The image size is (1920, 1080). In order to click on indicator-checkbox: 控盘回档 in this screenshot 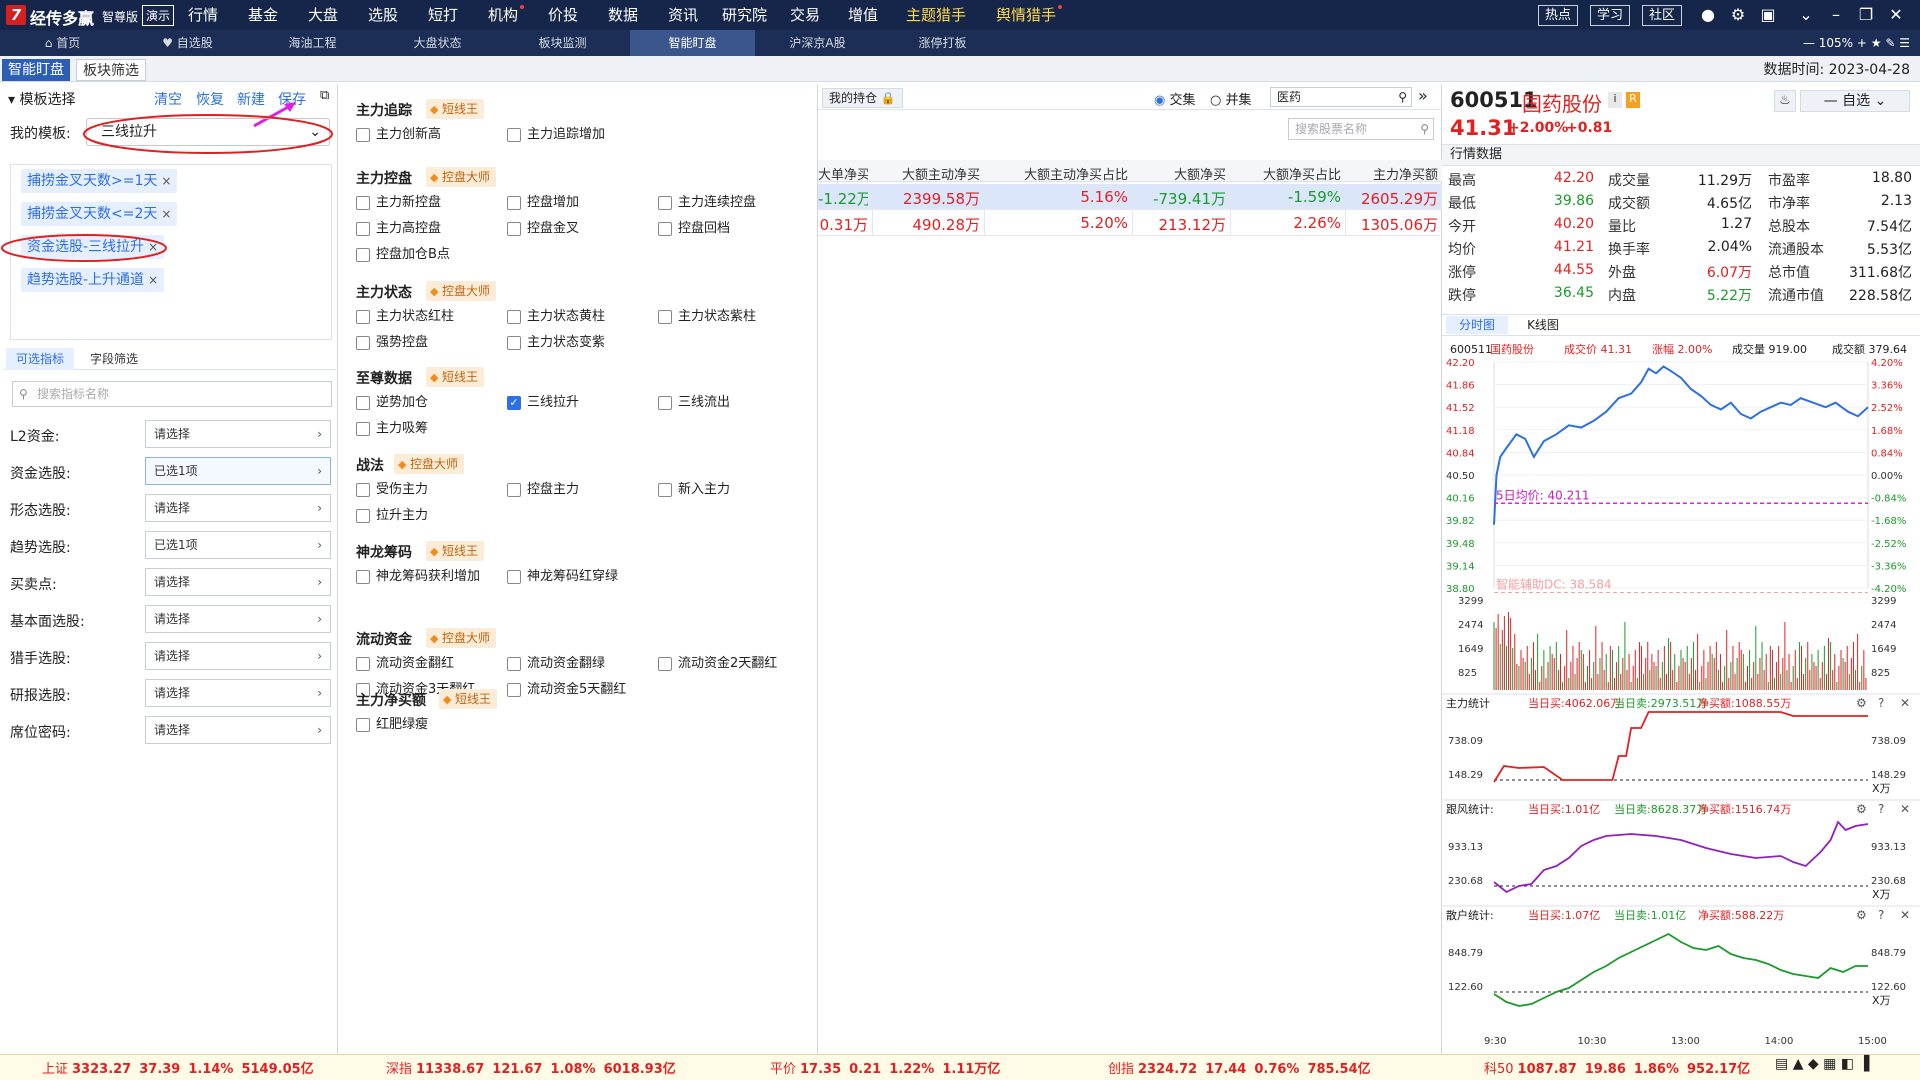, I will do `click(694, 229)`.